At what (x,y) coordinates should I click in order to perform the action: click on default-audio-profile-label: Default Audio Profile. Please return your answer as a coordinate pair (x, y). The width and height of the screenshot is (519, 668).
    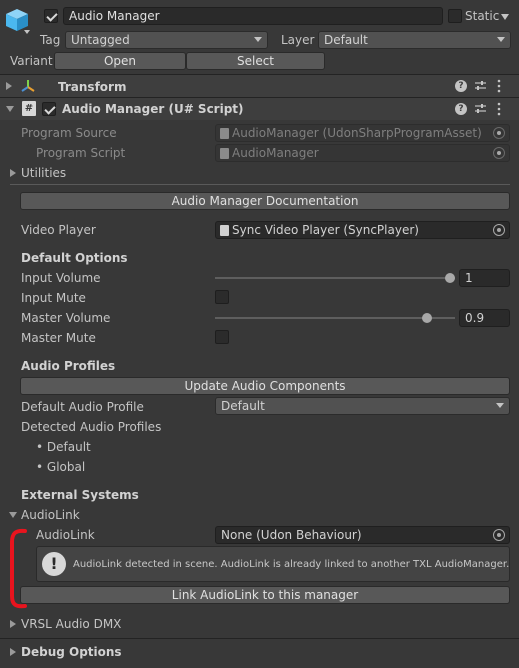
    Looking at the image, I should click on (82, 407).